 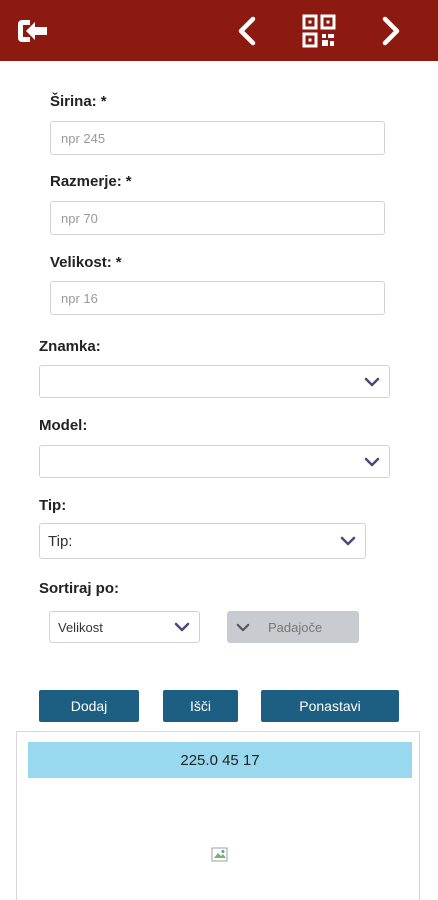 I want to click on tip-select-value: Tip:, so click(x=60, y=541).